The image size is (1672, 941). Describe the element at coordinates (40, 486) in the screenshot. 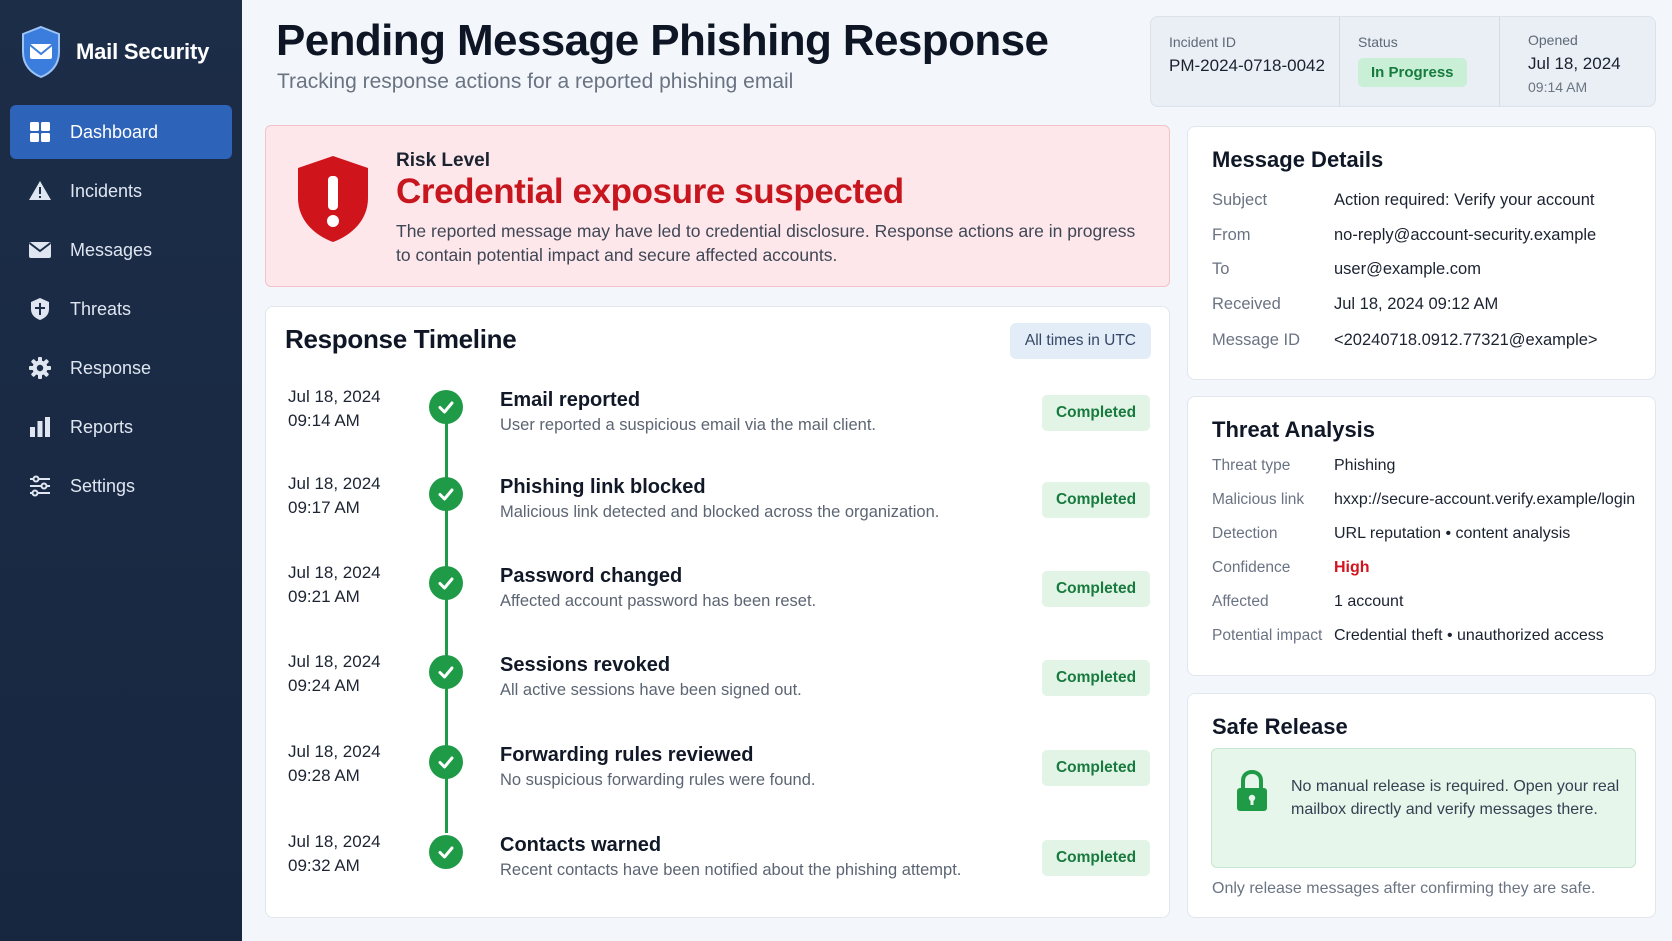

I see `sliders-icon` at that location.